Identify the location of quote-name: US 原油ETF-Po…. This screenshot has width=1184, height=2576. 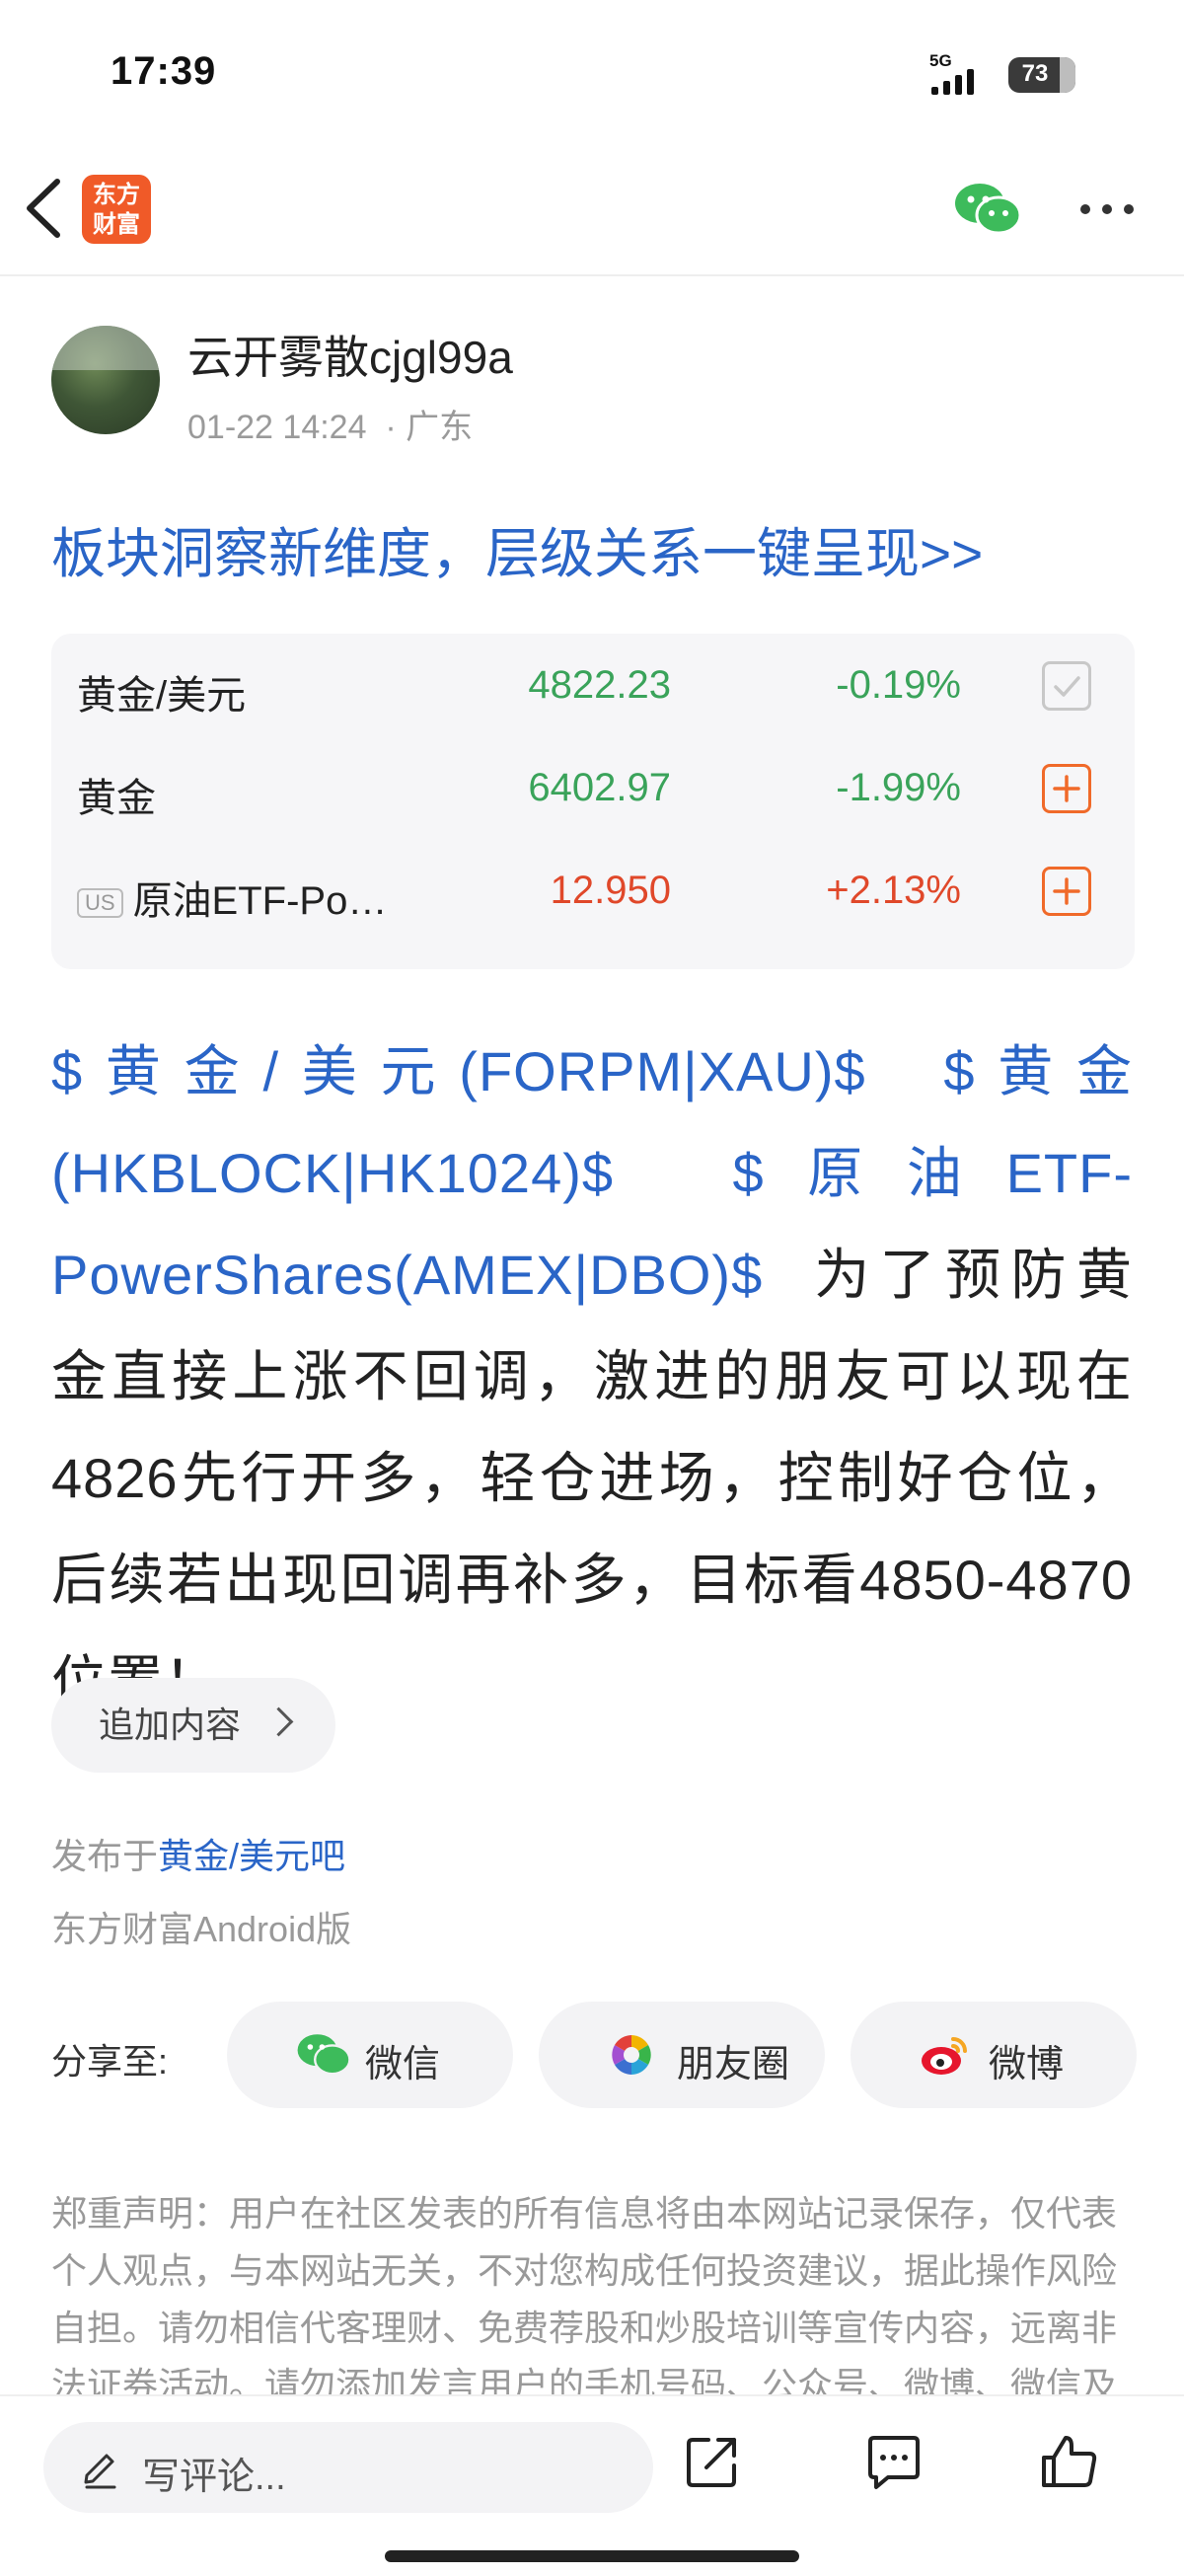
(232, 897).